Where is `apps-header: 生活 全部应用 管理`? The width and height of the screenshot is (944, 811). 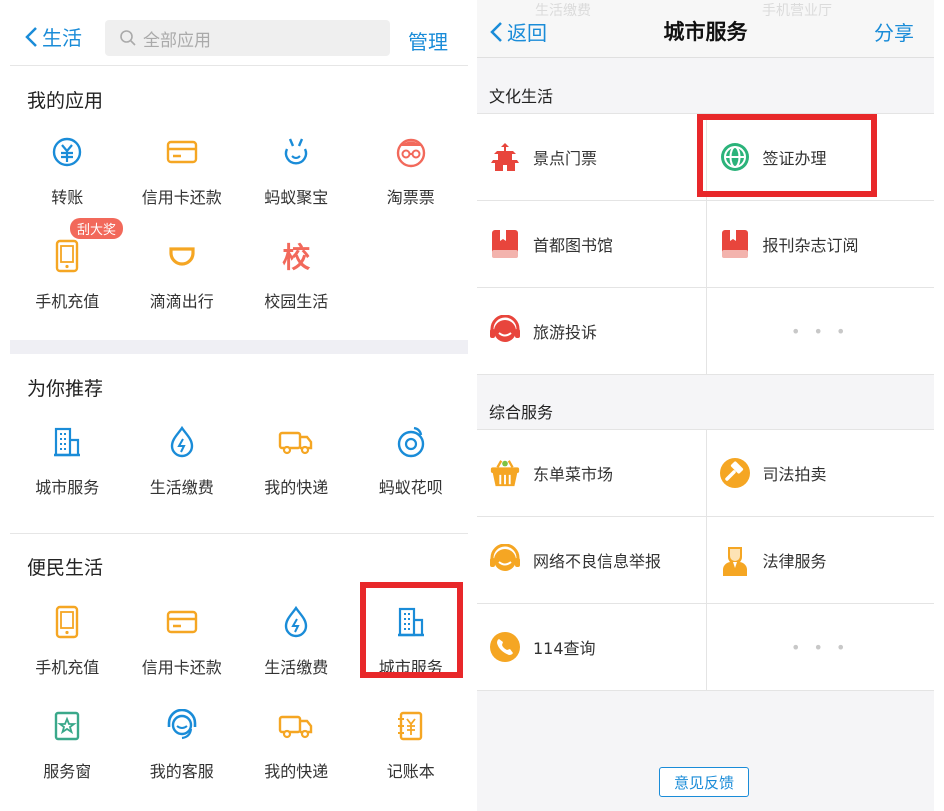 apps-header: 生活 全部应用 管理 is located at coordinates (239, 33).